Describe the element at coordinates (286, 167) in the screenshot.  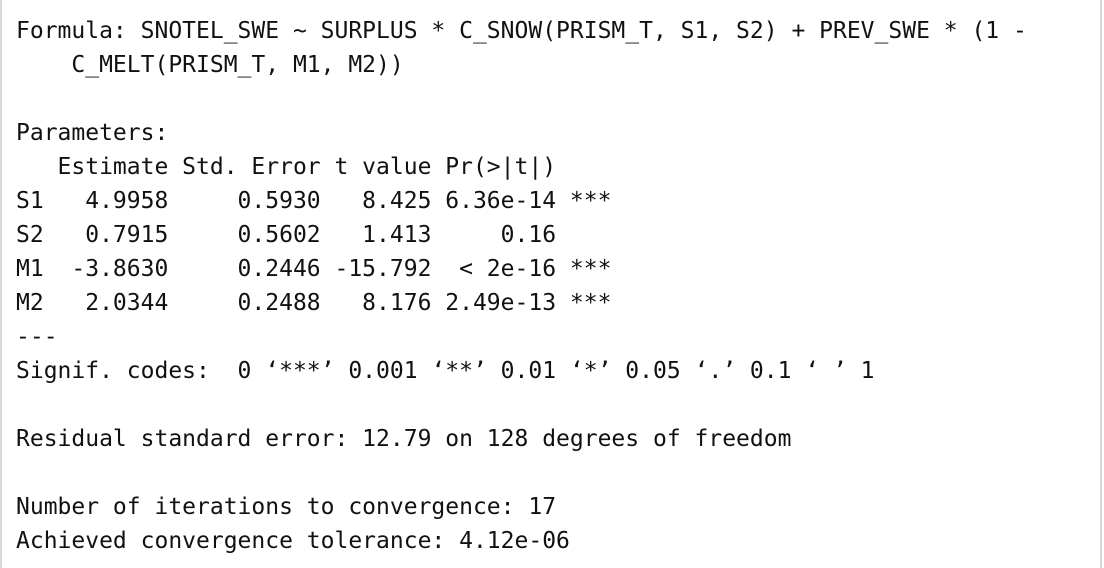
I see `coefficient-table-header: Estimate Std. Error t value Pr(>|t|)` at that location.